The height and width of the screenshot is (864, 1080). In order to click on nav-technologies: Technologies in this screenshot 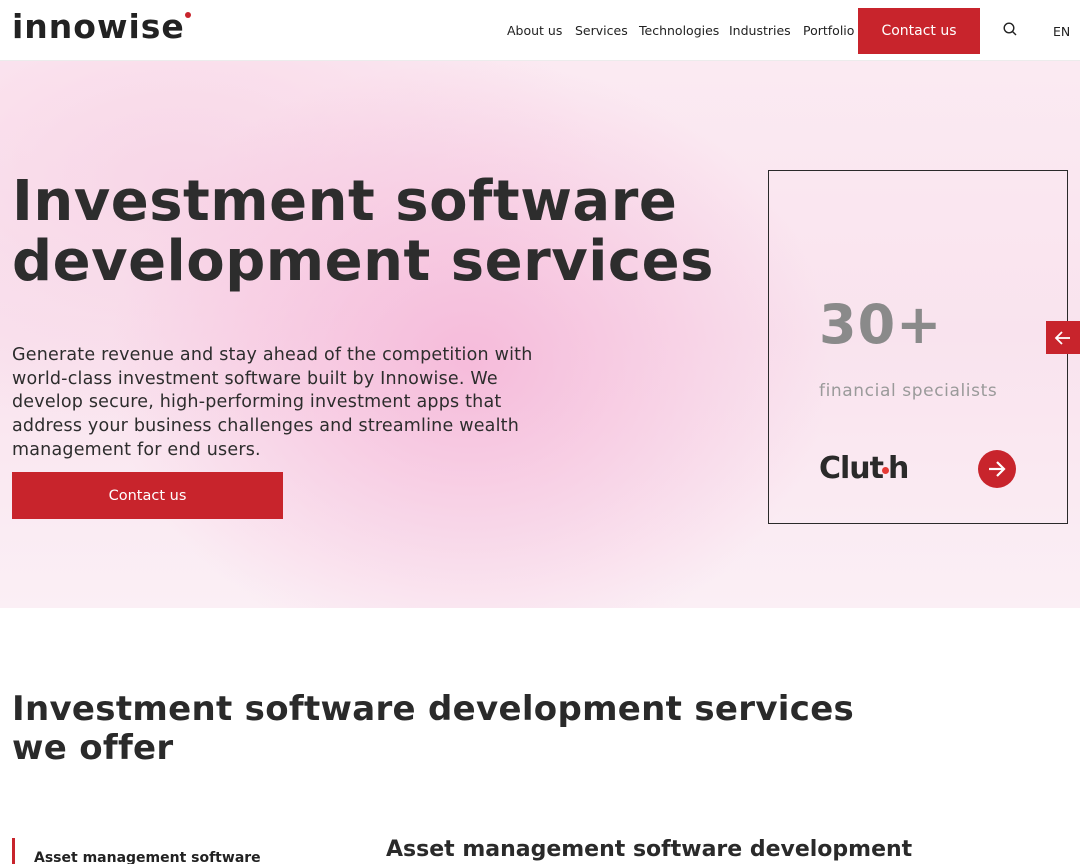, I will do `click(679, 30)`.